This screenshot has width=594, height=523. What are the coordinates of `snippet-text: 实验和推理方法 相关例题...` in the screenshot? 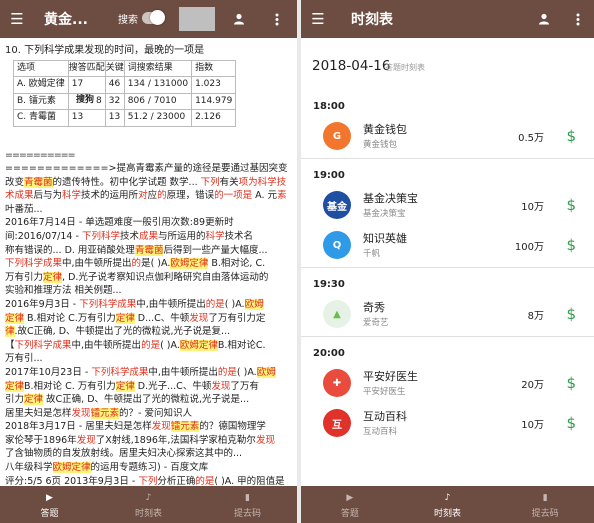 It's located at (63, 291).